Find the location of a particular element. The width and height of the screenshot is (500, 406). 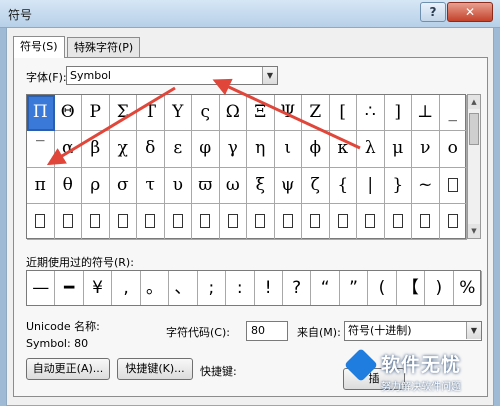

recent-symbol-cell: 。 is located at coordinates (155, 288).